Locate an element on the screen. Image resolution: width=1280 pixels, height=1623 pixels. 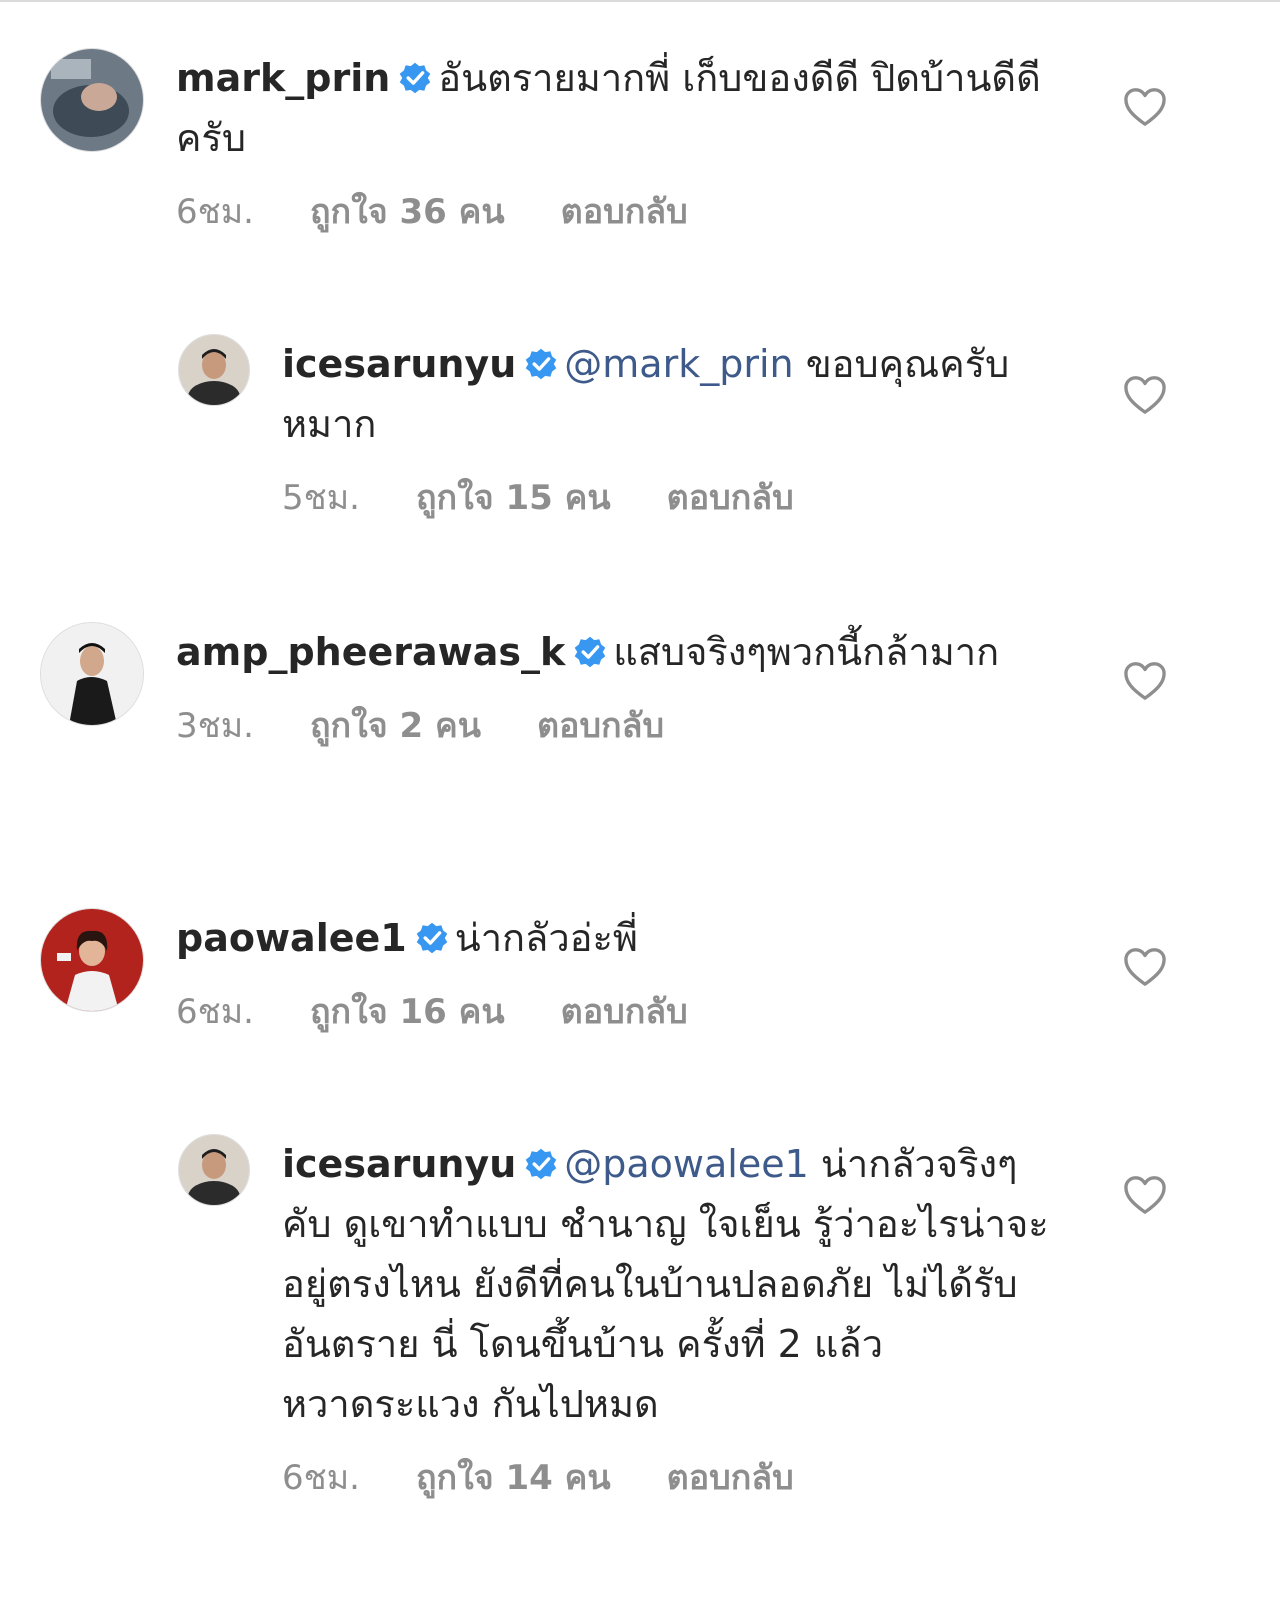
comment-text: paowalee1 น่ากลัวอ่ะพี่ is located at coordinates (626, 938).